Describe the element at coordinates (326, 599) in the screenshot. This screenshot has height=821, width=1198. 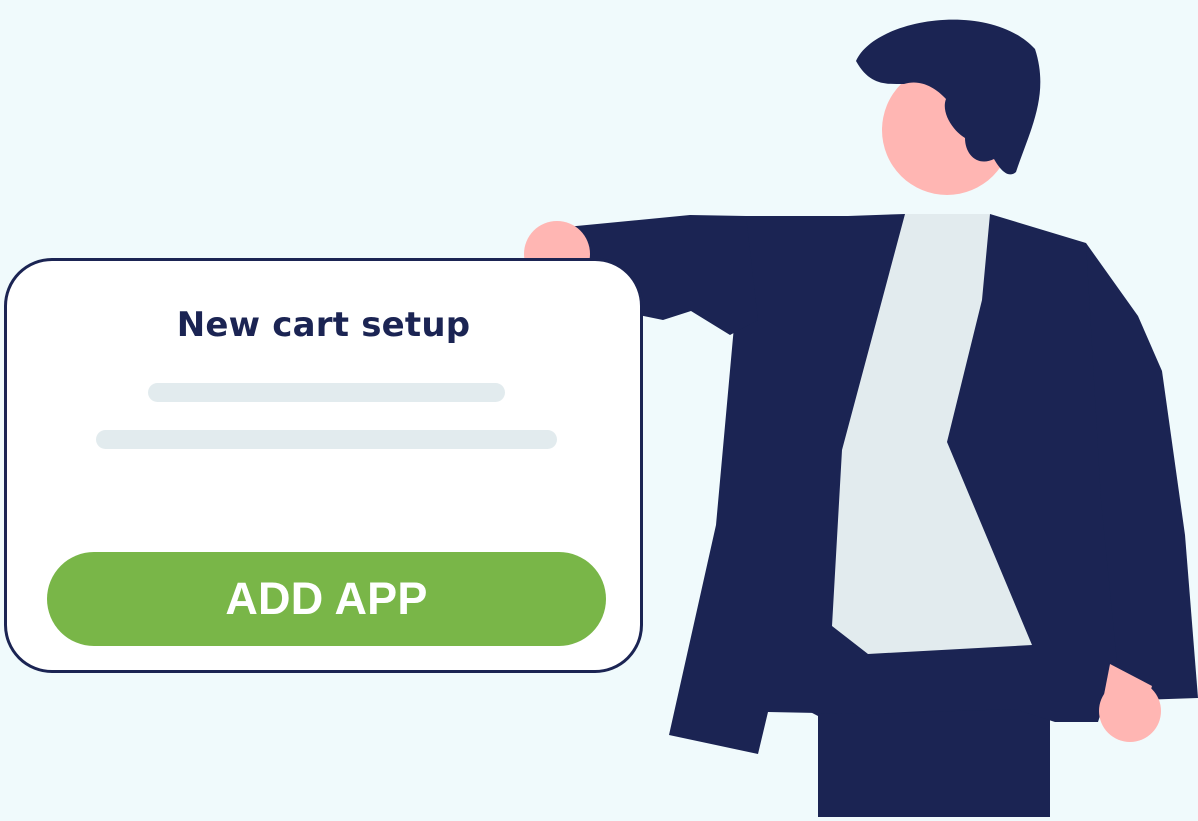
I see `add-app-button: ADD APP` at that location.